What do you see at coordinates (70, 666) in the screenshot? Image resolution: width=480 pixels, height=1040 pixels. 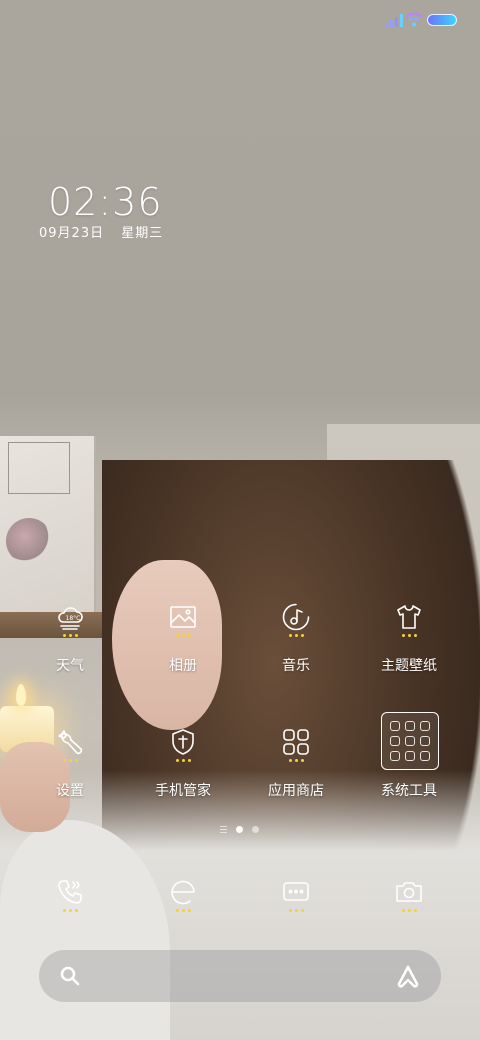 I see `app-label: 天气` at bounding box center [70, 666].